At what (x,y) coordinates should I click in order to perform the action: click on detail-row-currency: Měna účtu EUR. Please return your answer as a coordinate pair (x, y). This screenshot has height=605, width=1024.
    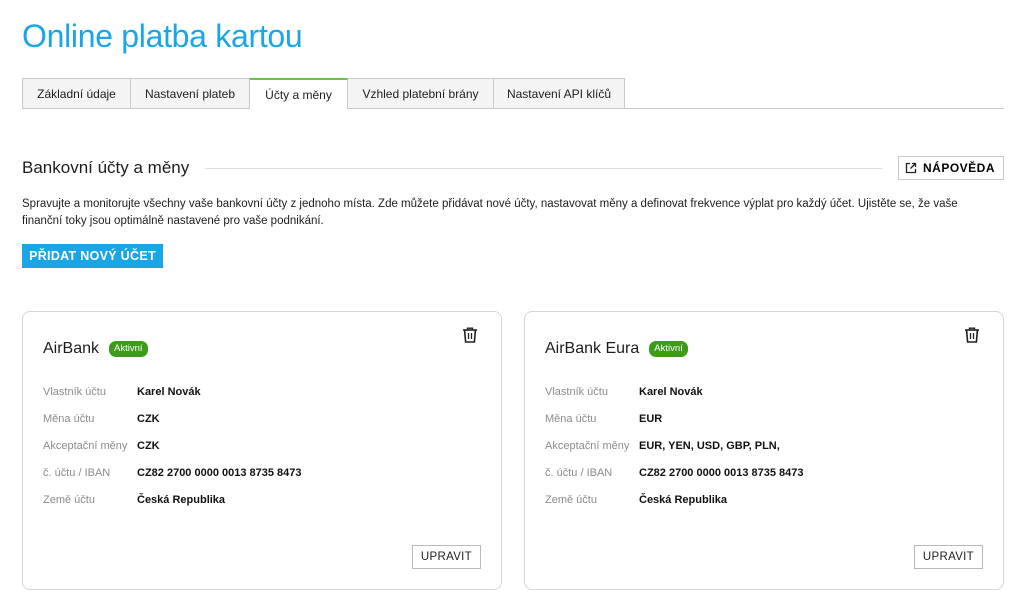
    Looking at the image, I should click on (765, 418).